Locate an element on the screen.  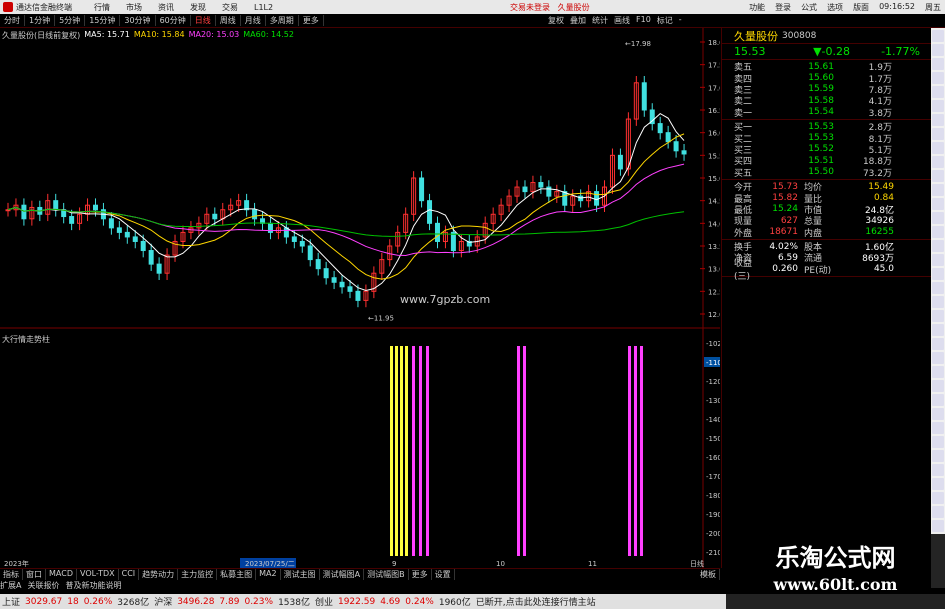
indicator-tab-3: VOL-TDX is located at coordinates (98, 574).